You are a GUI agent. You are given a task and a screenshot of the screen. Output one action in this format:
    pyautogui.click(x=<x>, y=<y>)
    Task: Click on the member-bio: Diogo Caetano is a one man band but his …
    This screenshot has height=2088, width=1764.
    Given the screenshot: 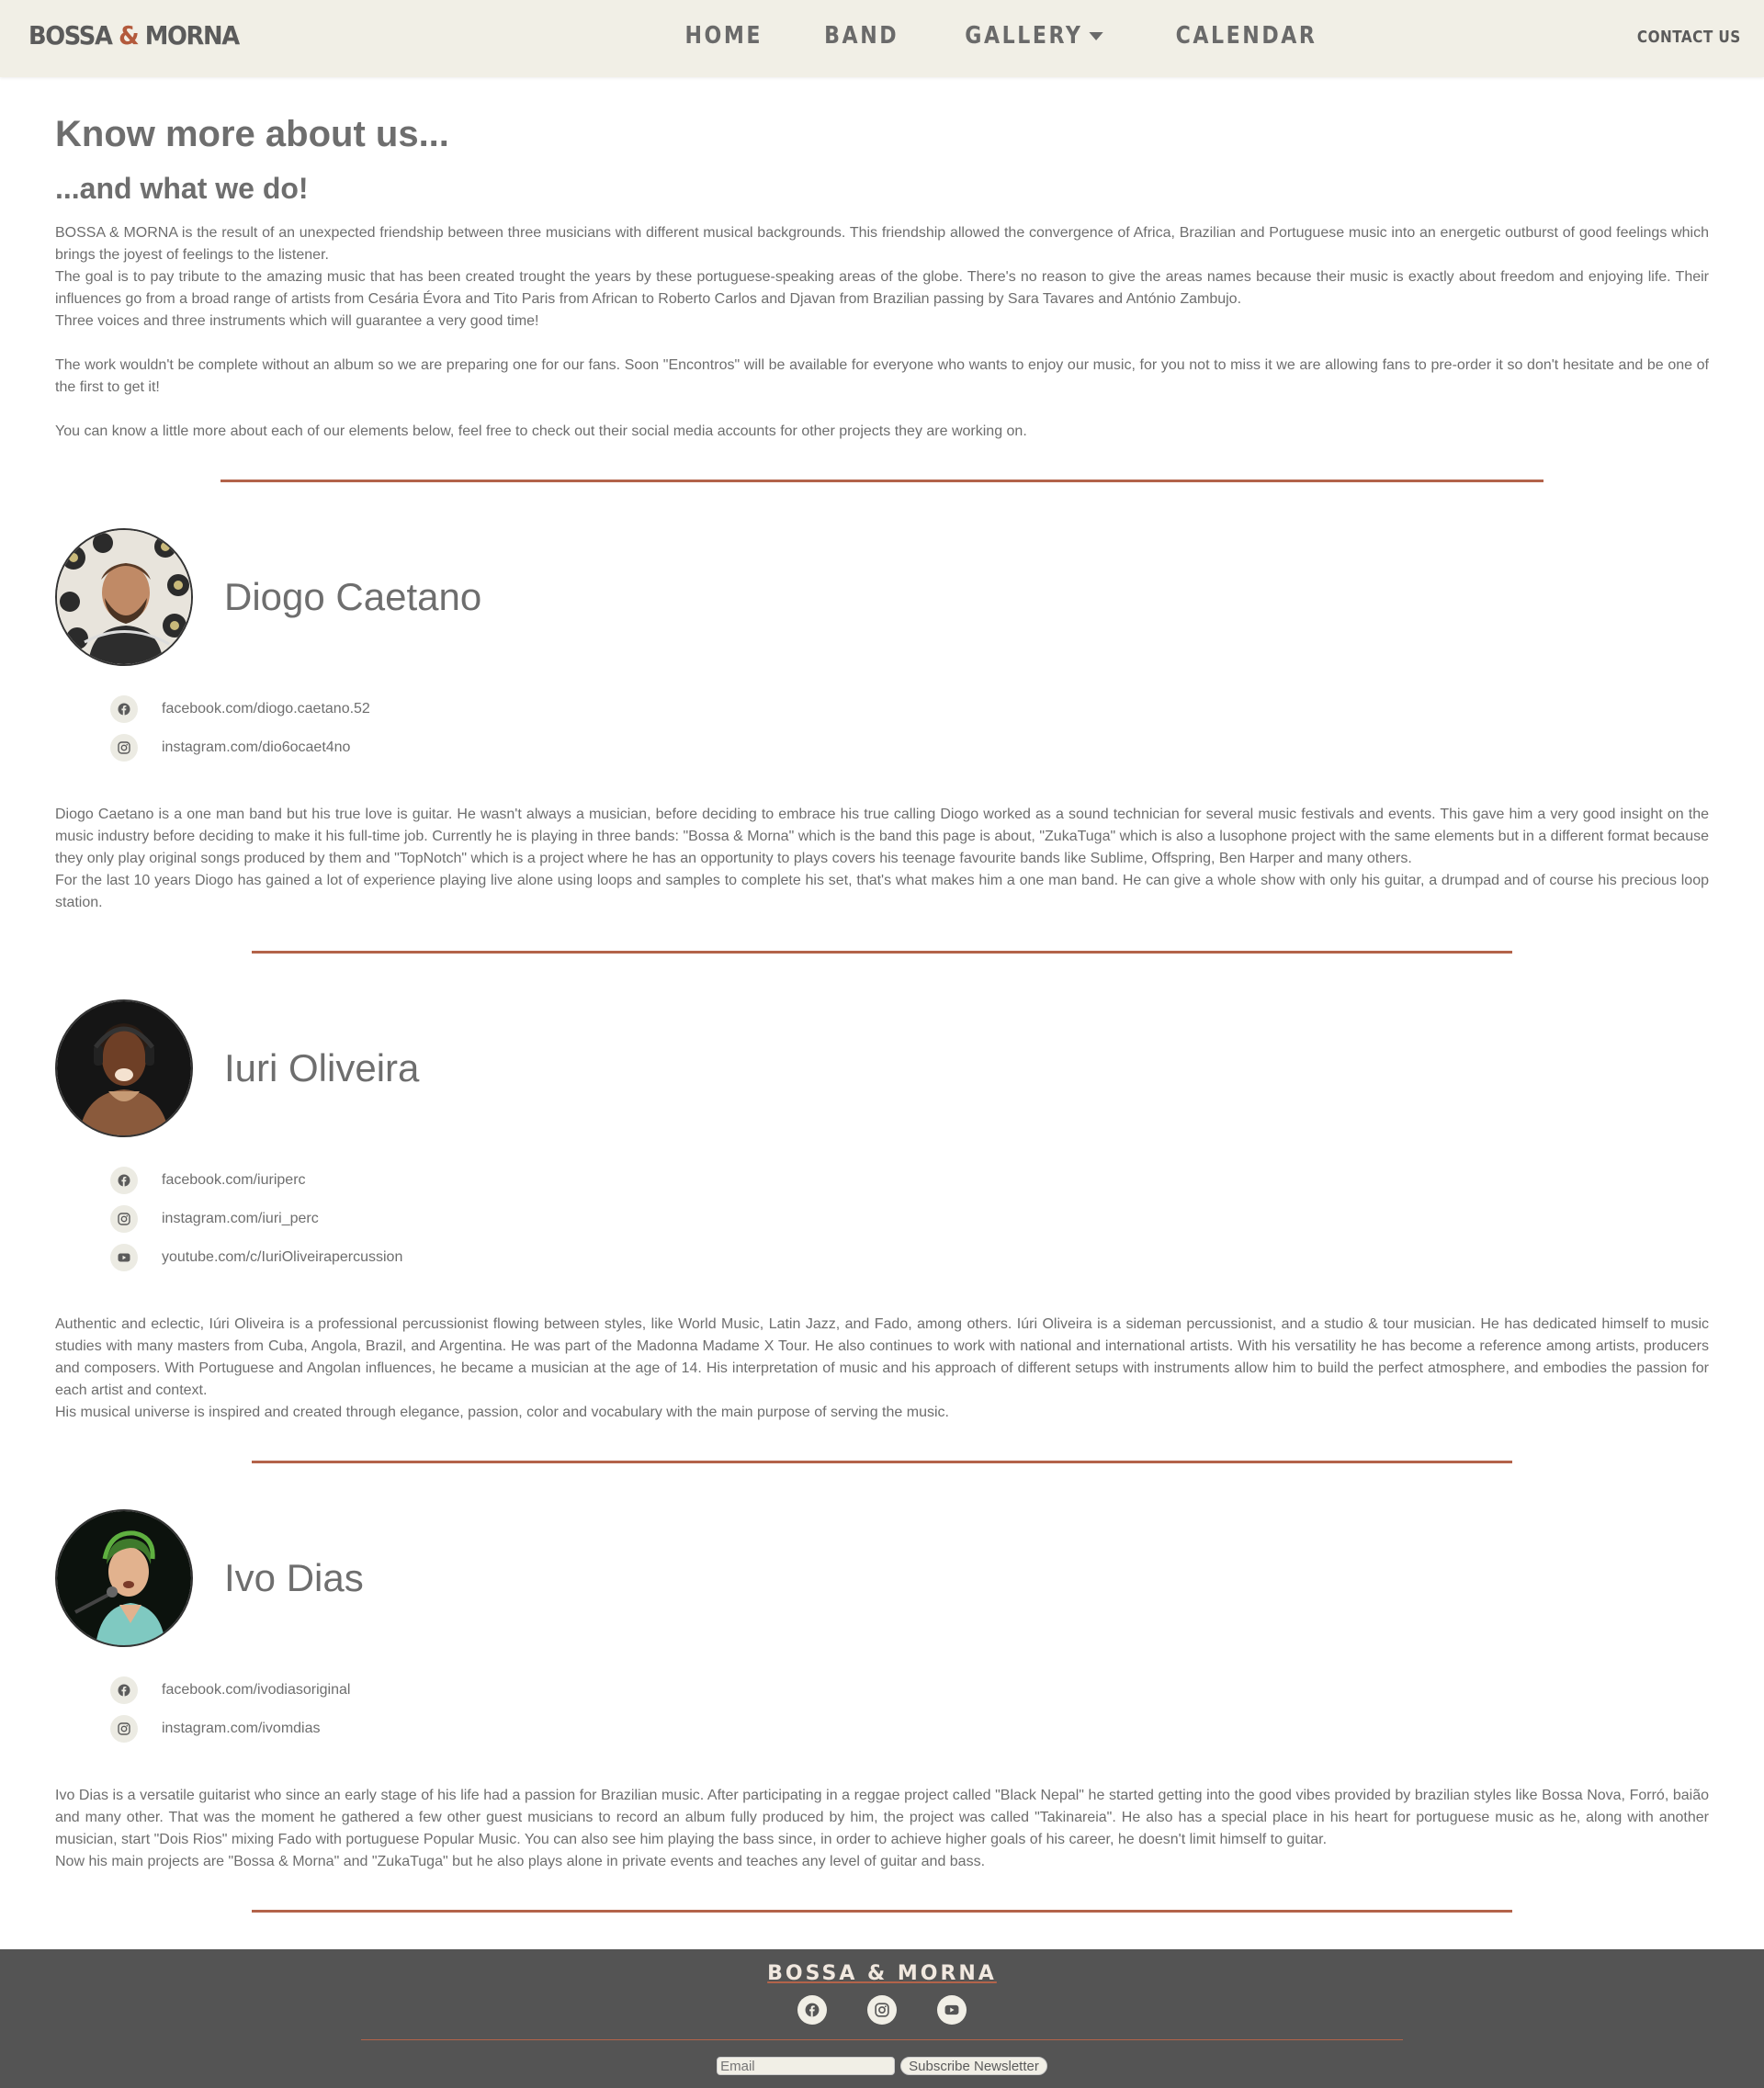 What is the action you would take?
    pyautogui.click(x=882, y=859)
    